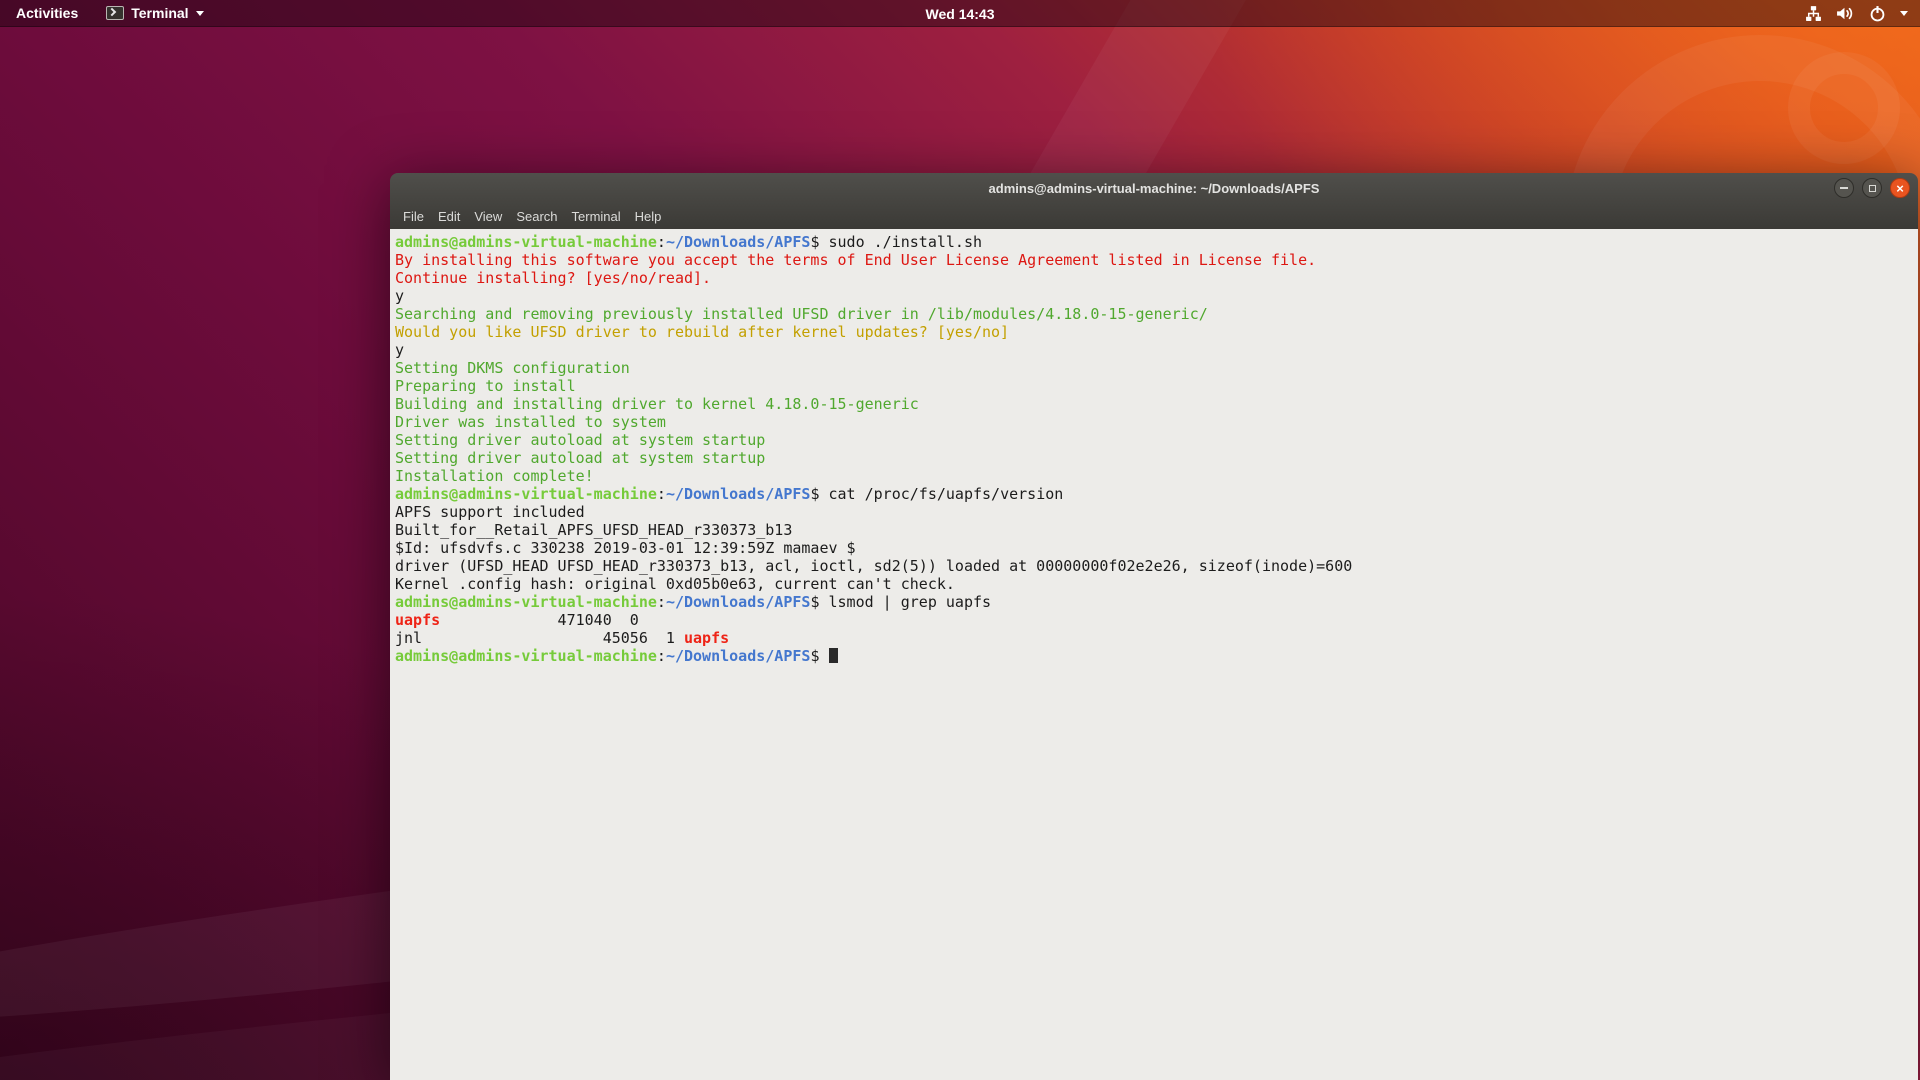 Image resolution: width=1920 pixels, height=1080 pixels. I want to click on minimize-icon, so click(1844, 188).